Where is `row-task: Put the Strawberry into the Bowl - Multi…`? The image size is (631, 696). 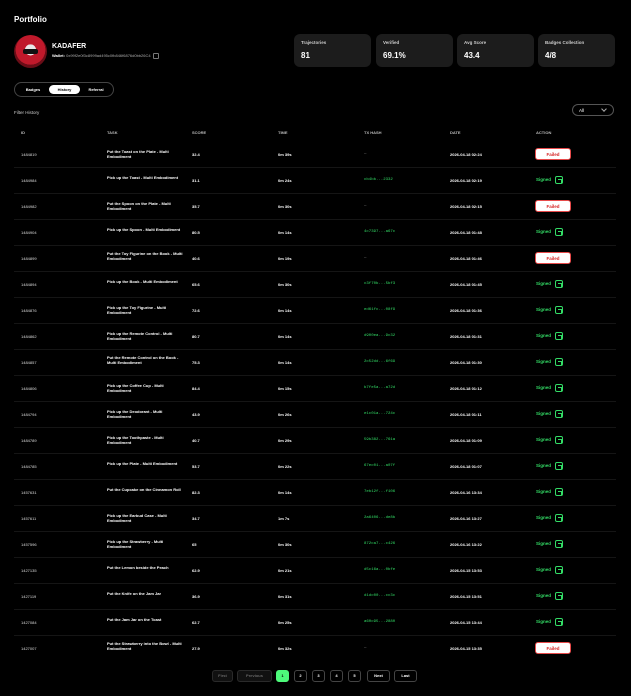 row-task: Put the Strawberry into the Bowl - Multi… is located at coordinates (144, 646).